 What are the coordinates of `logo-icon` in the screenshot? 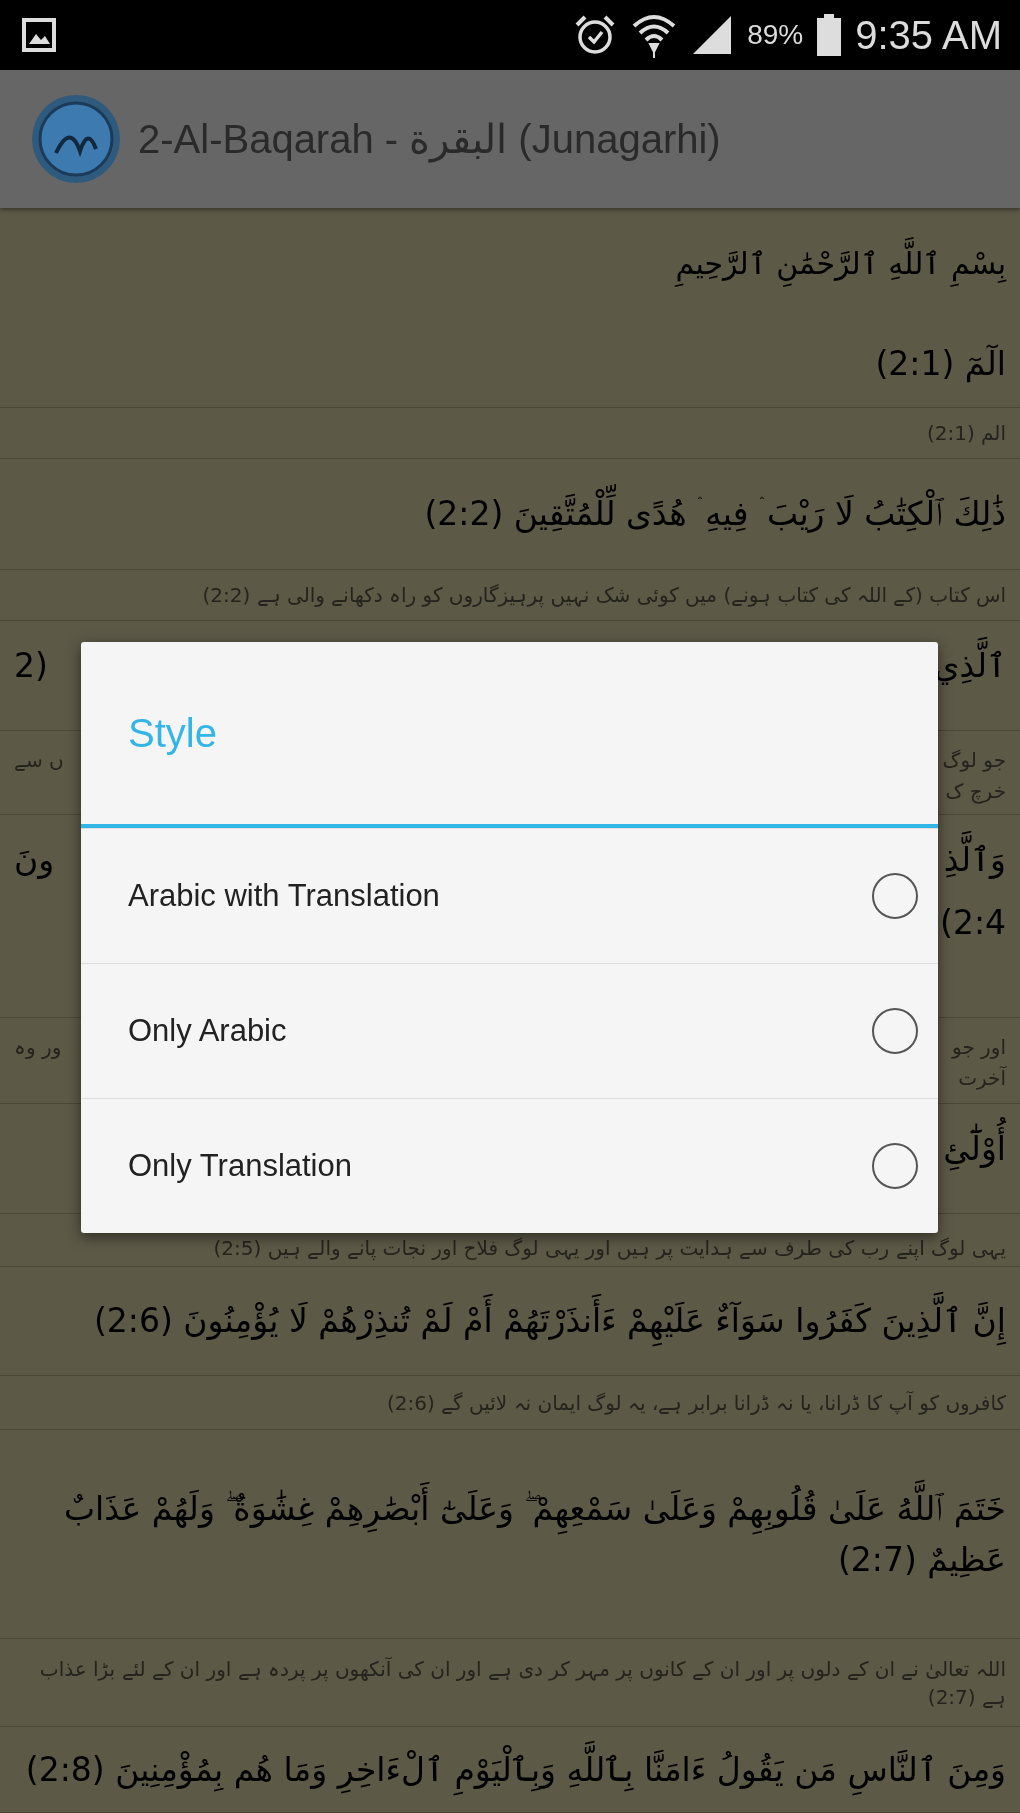 It's located at (76, 139).